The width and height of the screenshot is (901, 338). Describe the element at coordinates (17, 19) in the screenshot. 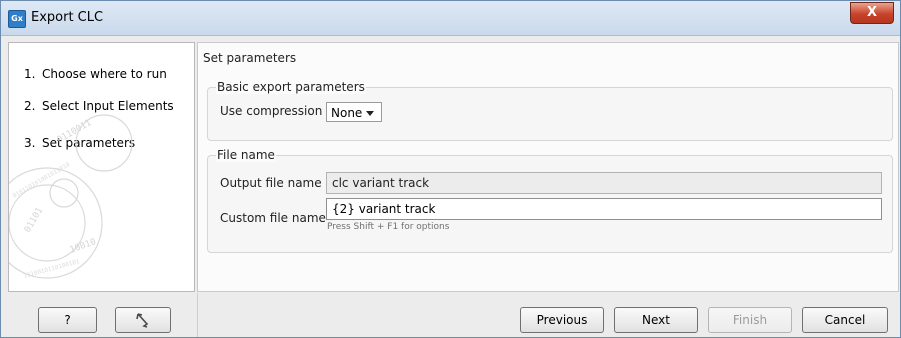

I see `app-icon: Gx` at that location.